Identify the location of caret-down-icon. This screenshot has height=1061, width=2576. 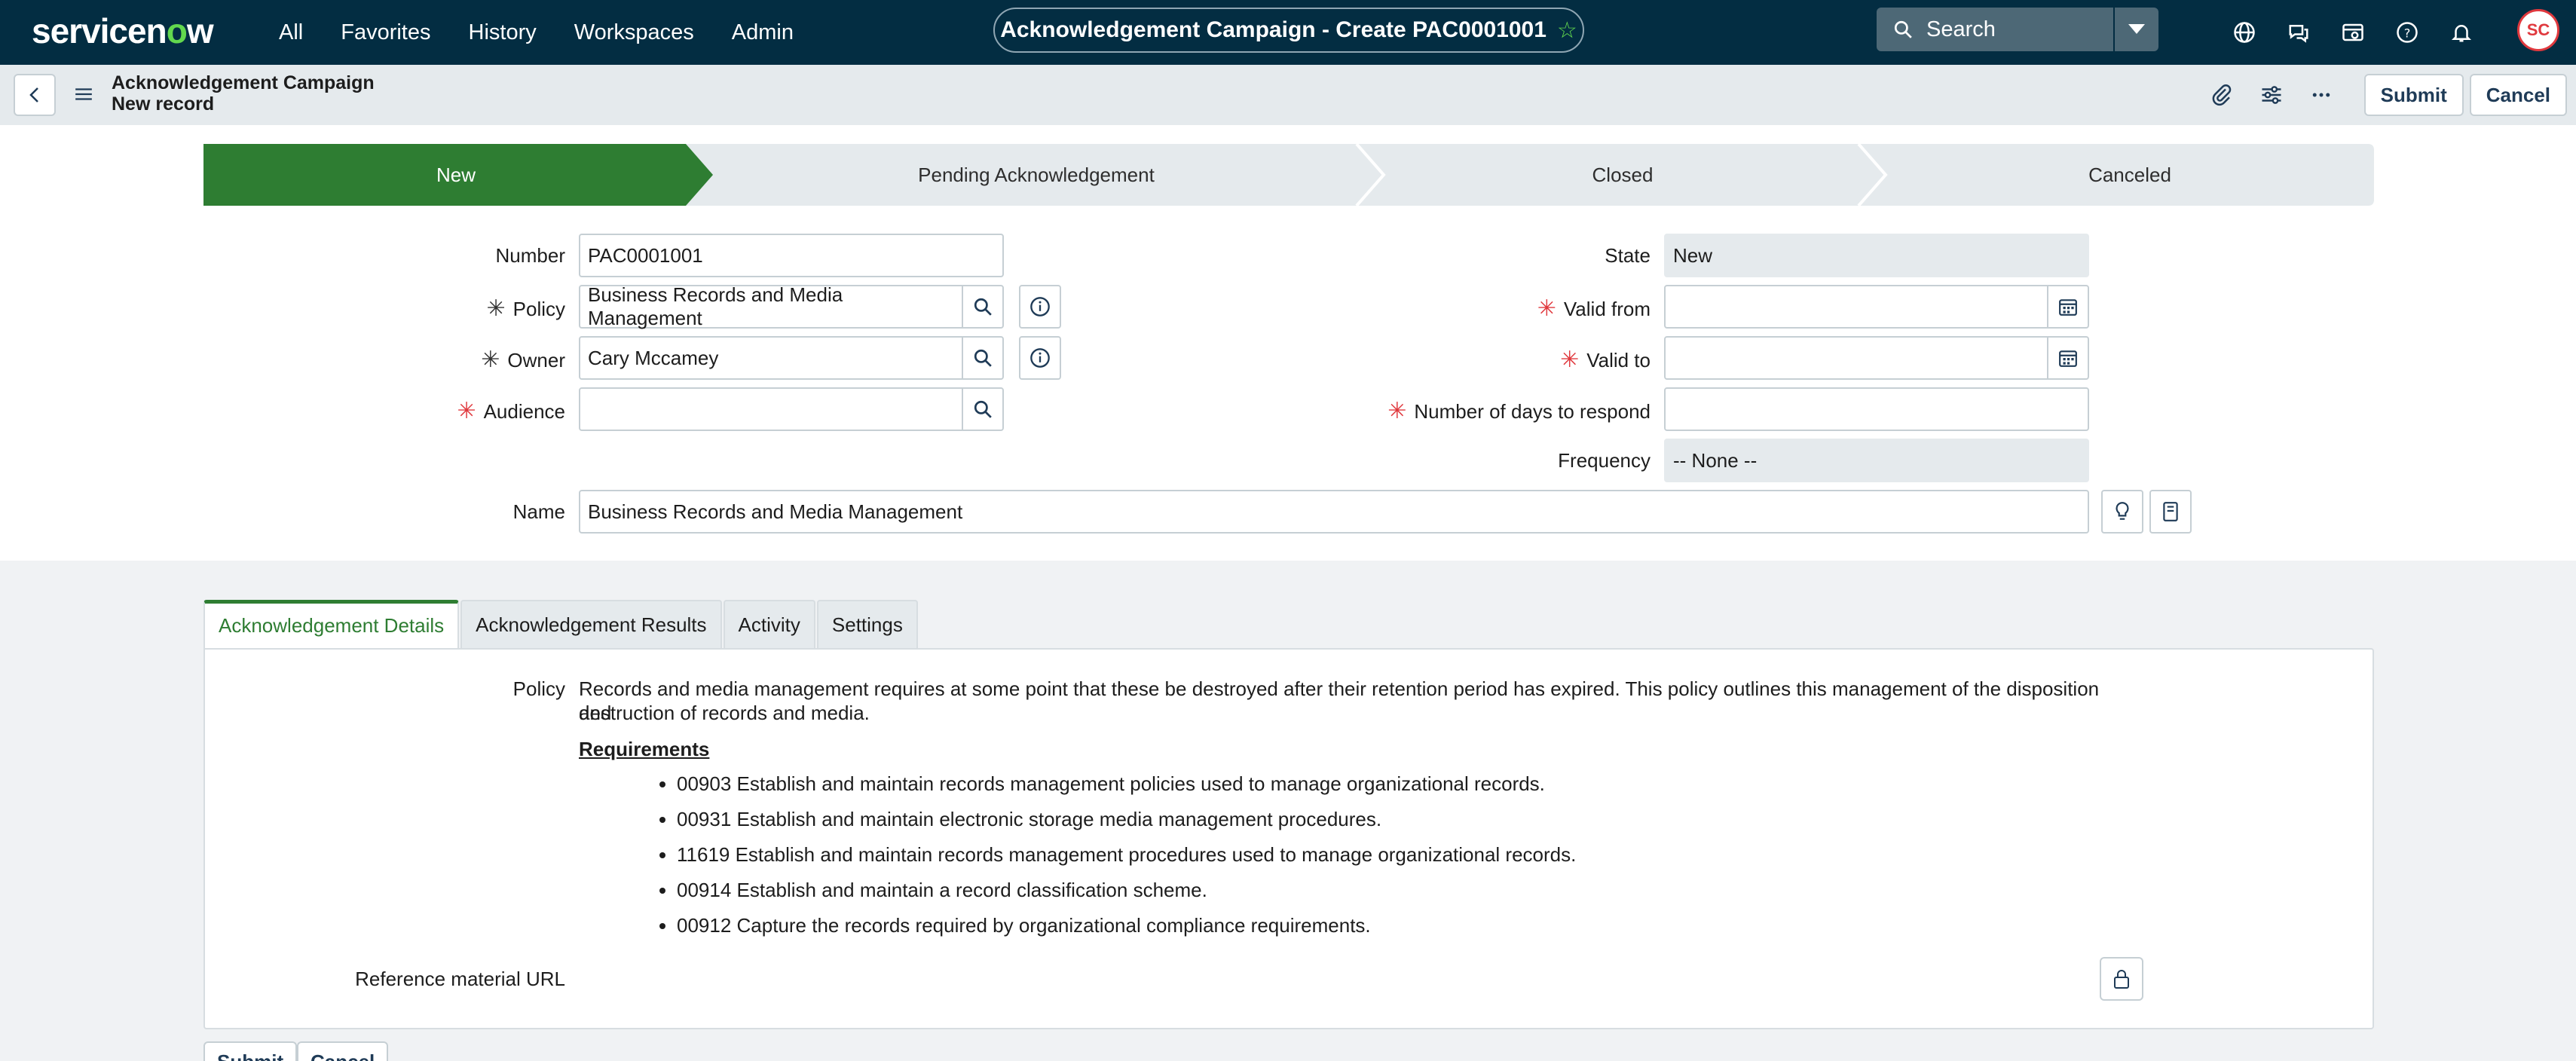
(2136, 29).